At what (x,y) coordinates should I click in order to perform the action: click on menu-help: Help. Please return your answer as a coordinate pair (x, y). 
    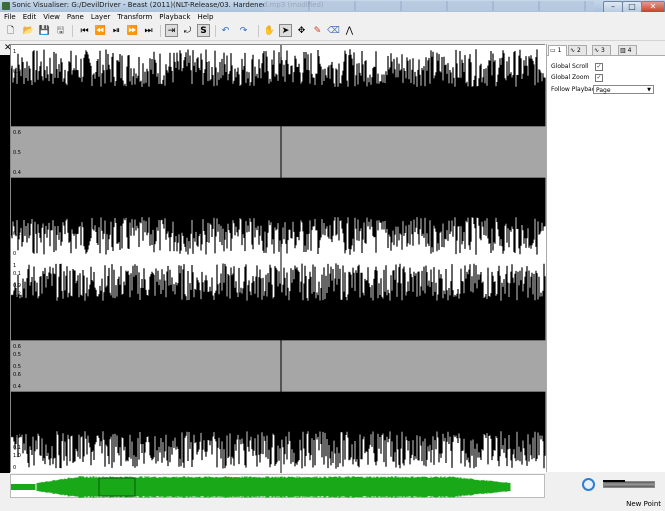
    Looking at the image, I should click on (205, 17).